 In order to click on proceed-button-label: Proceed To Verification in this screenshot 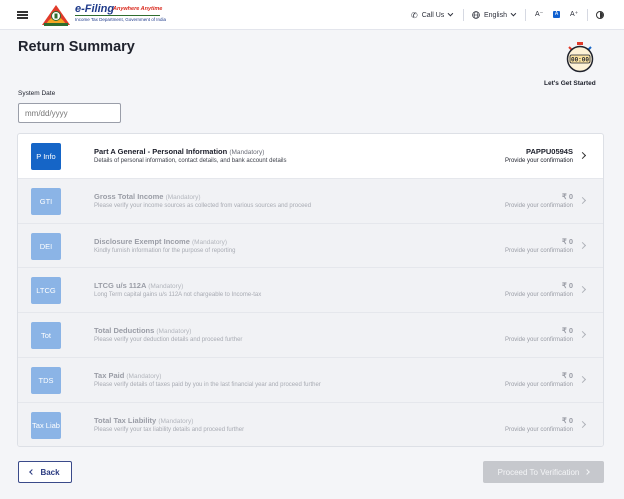, I will do `click(538, 472)`.